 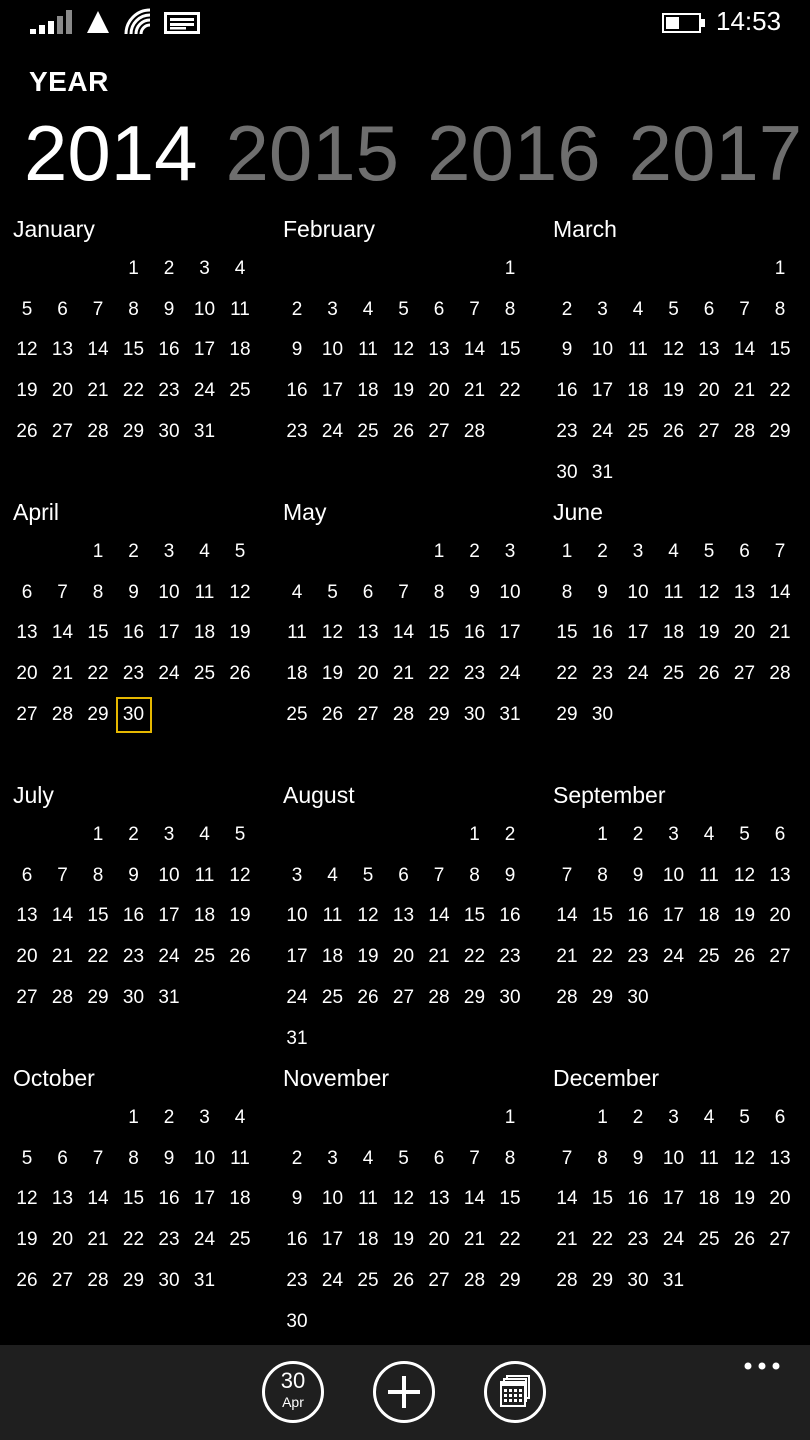 What do you see at coordinates (439, 633) in the screenshot?
I see `day-cell: 15` at bounding box center [439, 633].